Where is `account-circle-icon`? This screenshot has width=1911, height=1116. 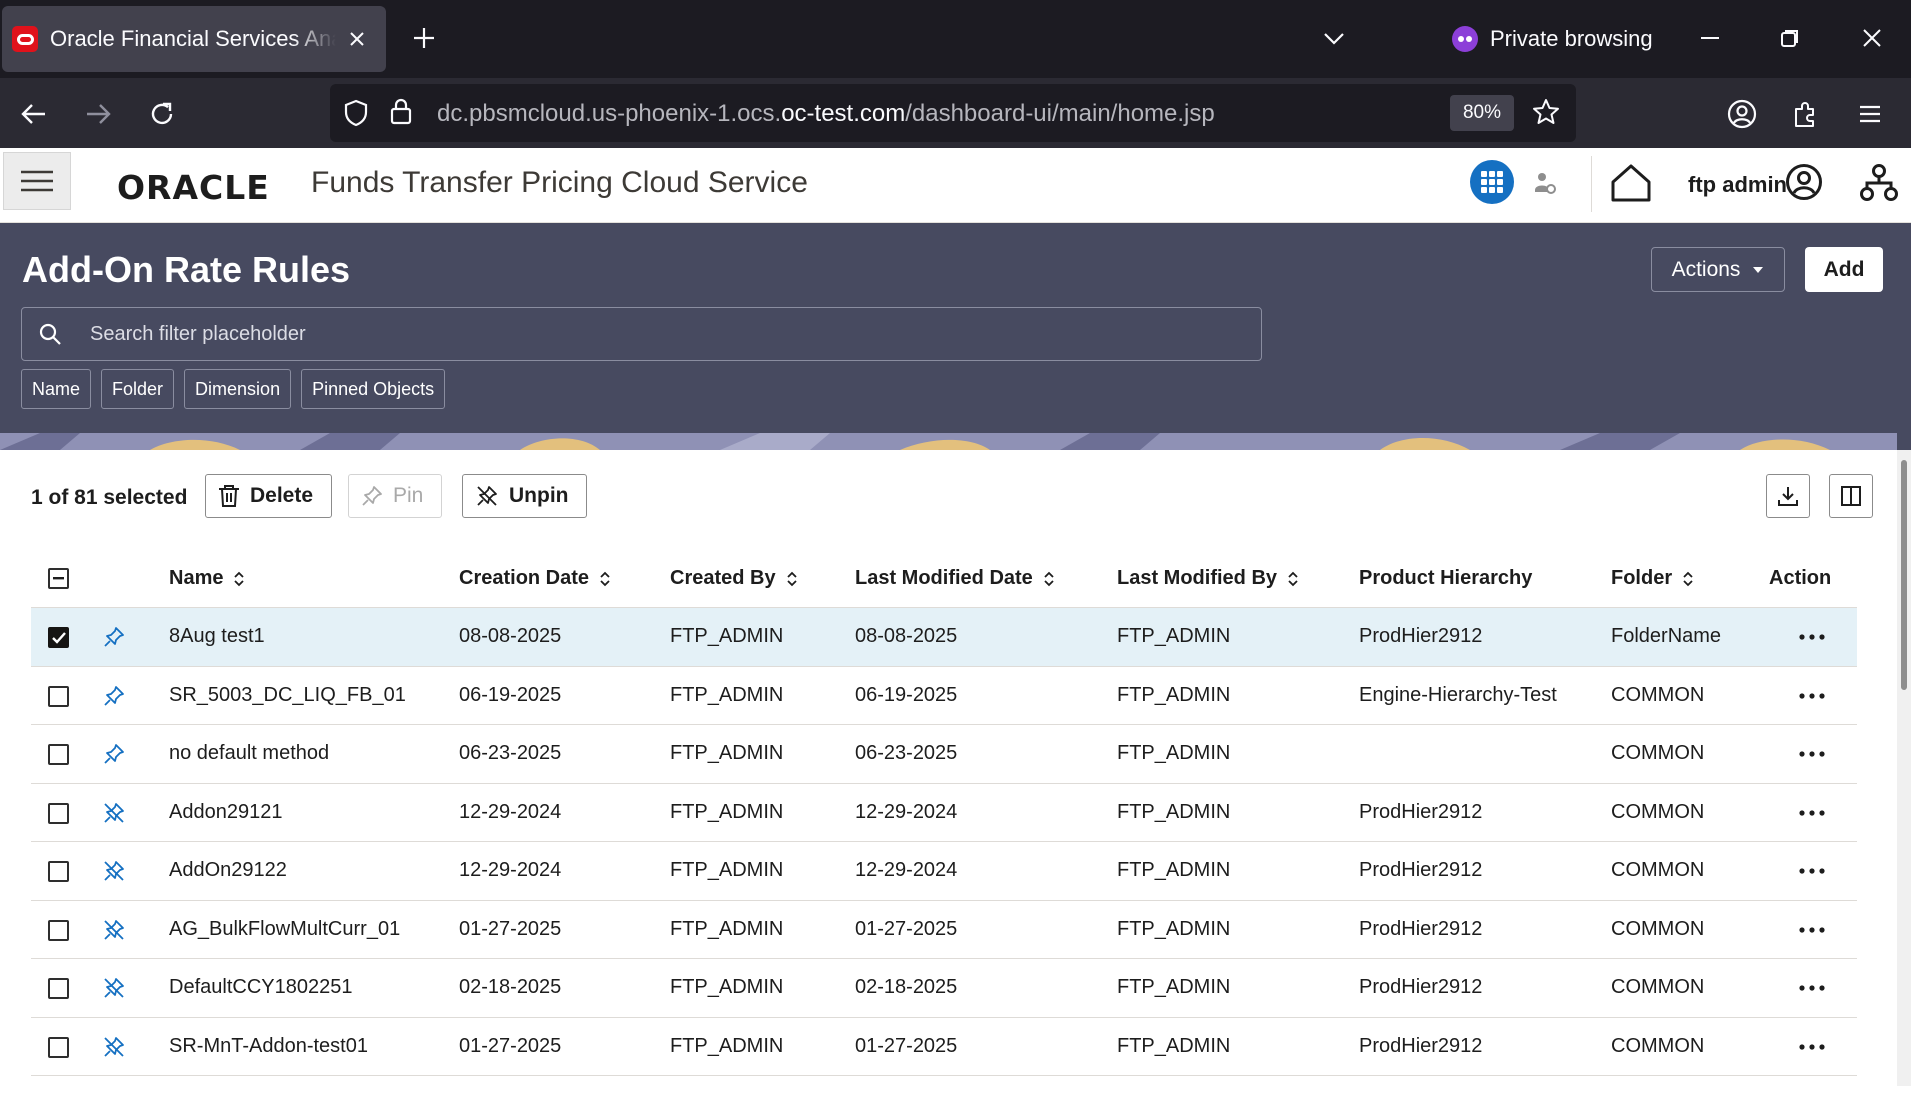
account-circle-icon is located at coordinates (1742, 114).